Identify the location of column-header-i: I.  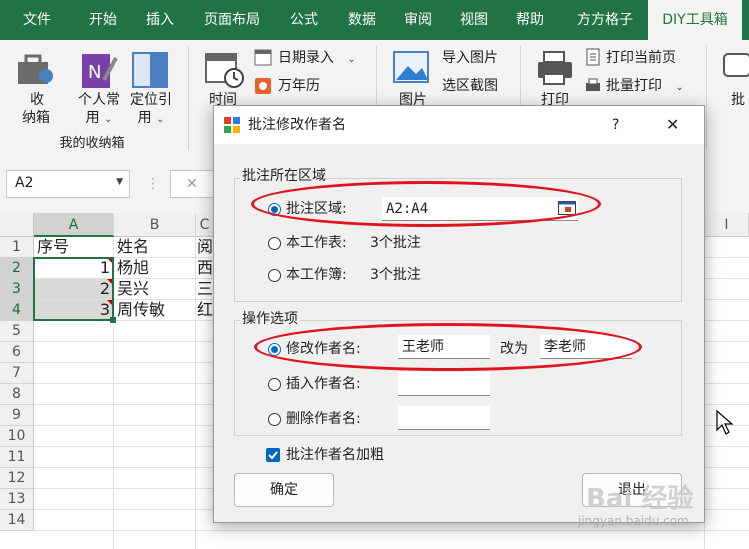
(727, 225).